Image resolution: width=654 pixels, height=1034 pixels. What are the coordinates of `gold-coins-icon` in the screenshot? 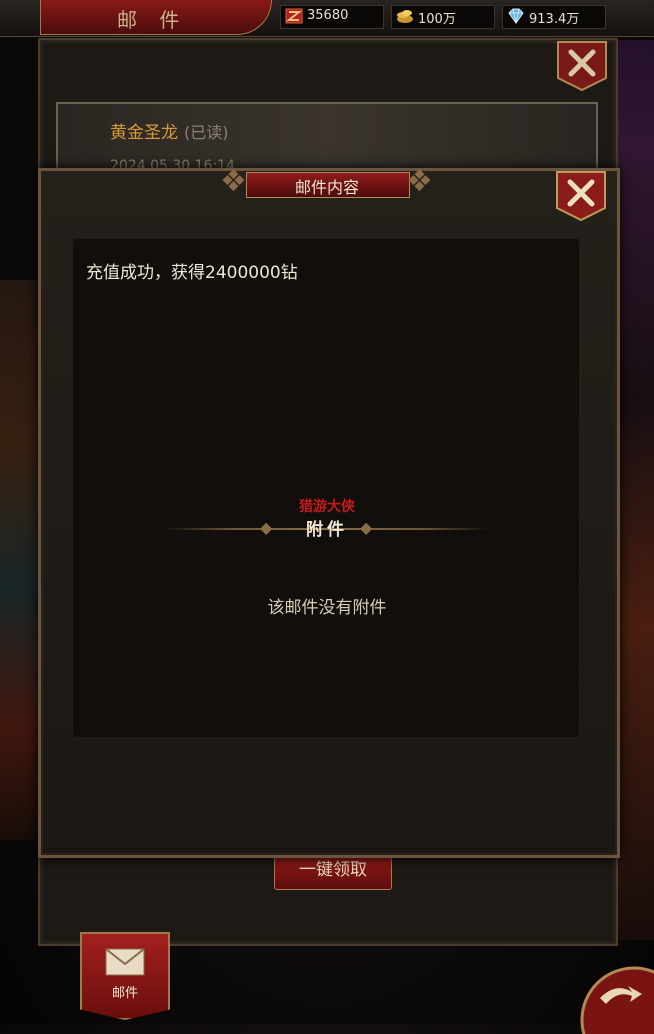 It's located at (405, 16).